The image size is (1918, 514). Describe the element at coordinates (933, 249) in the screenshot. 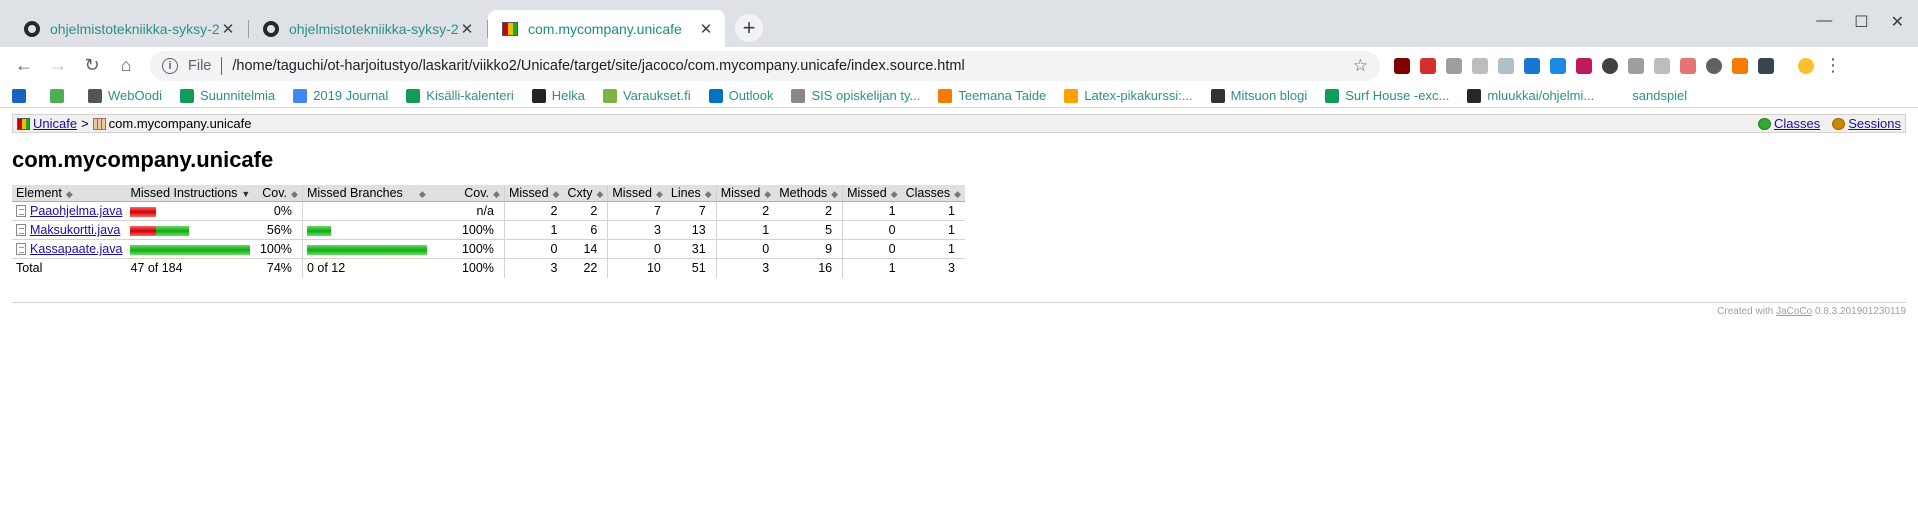

I see `classes: 1` at that location.